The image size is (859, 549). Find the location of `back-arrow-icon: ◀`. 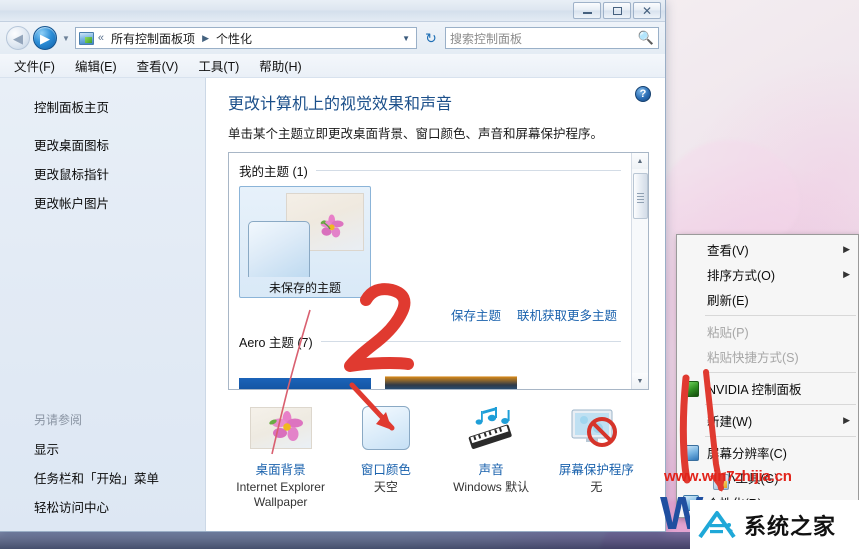

back-arrow-icon: ◀ is located at coordinates (18, 38).